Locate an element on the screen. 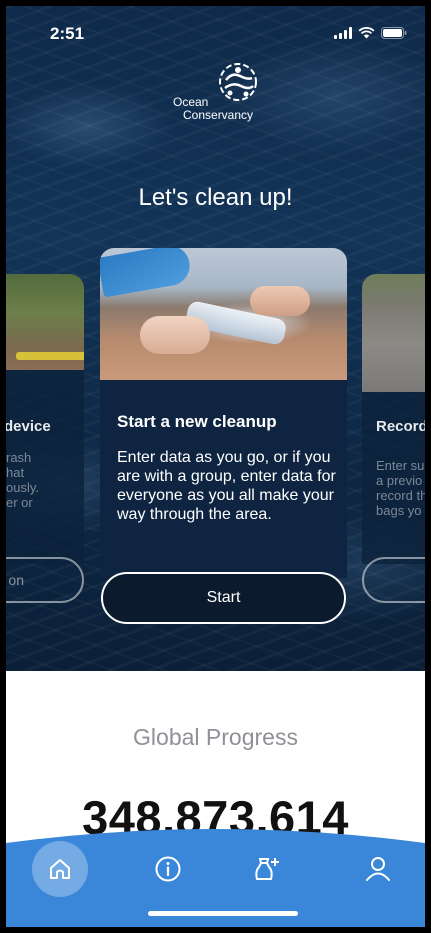 The image size is (431, 933). logo-text-conservancy: Conservancy is located at coordinates (218, 115).